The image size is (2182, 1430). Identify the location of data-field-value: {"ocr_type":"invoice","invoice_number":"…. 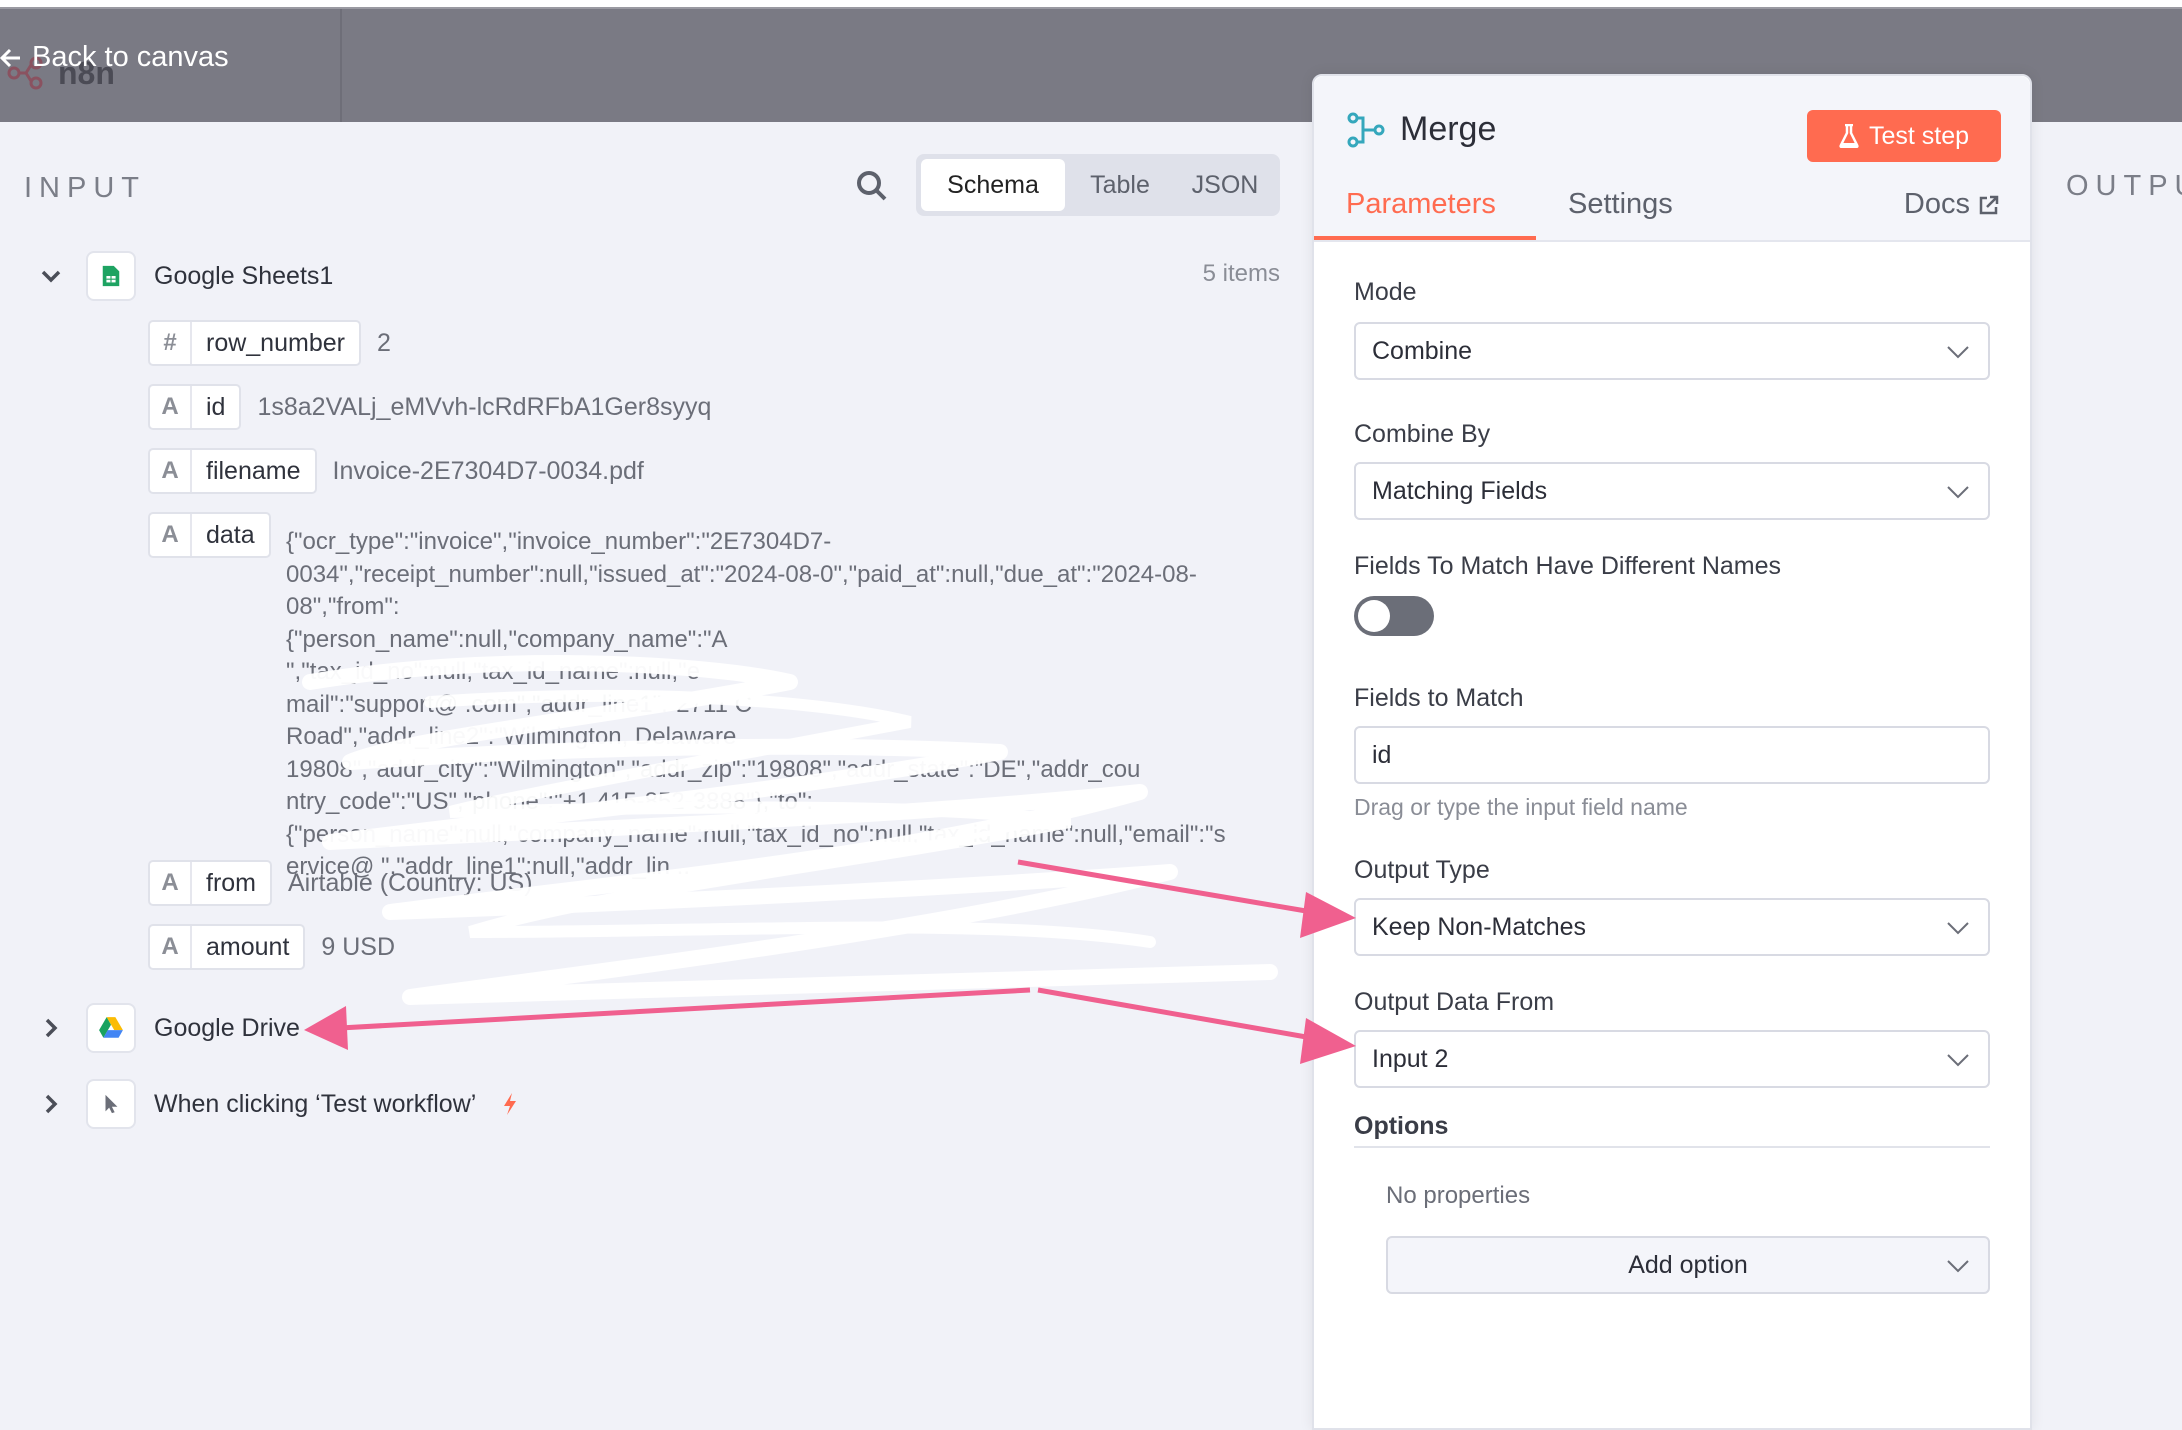
(784, 705).